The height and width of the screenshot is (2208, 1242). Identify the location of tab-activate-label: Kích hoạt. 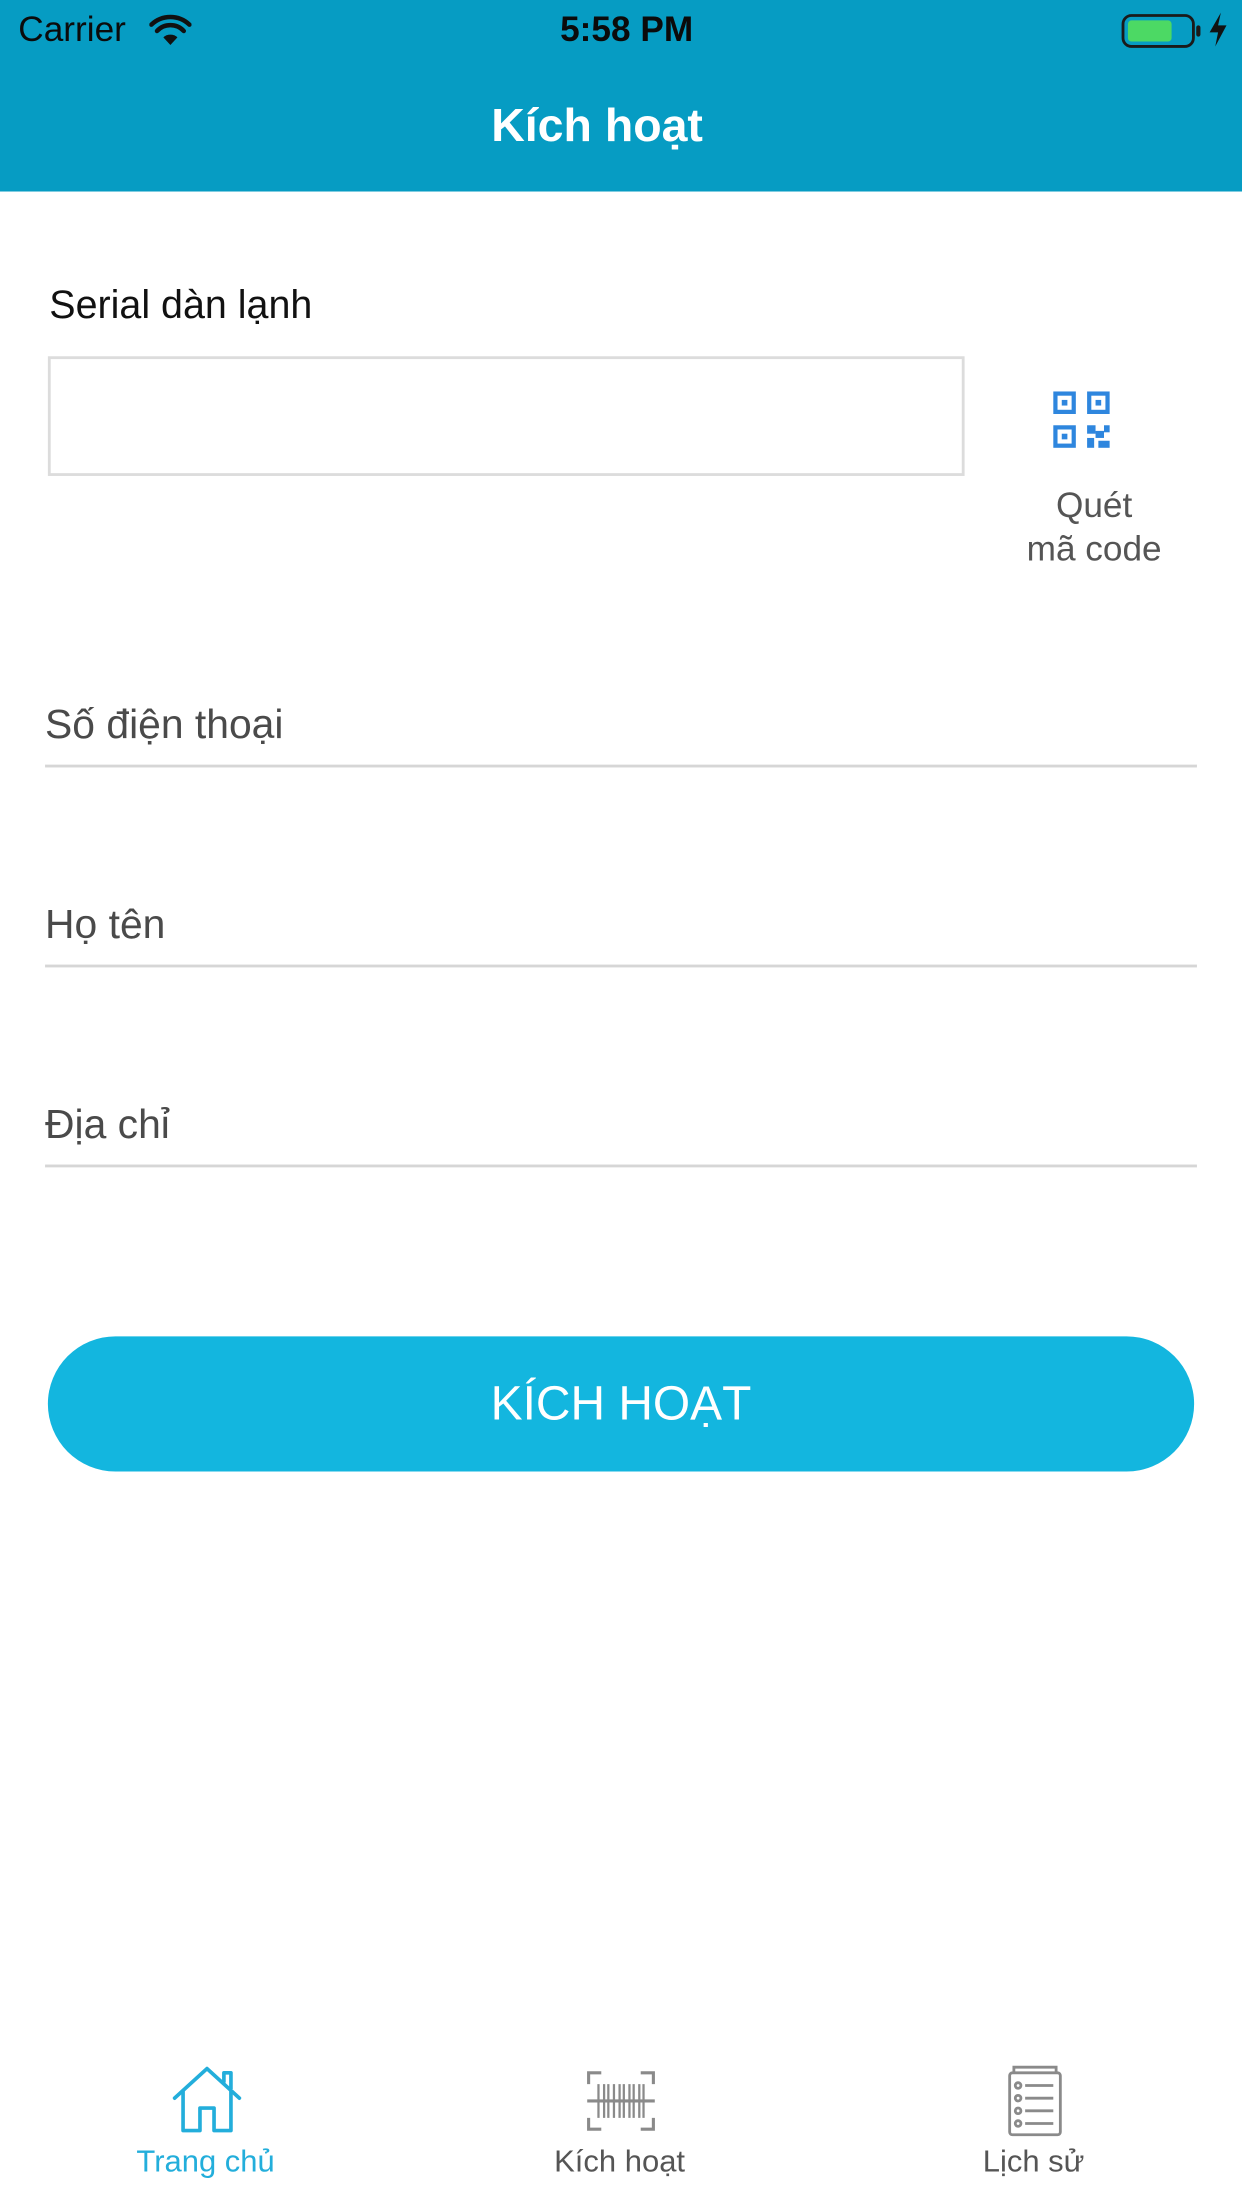
(620, 2161).